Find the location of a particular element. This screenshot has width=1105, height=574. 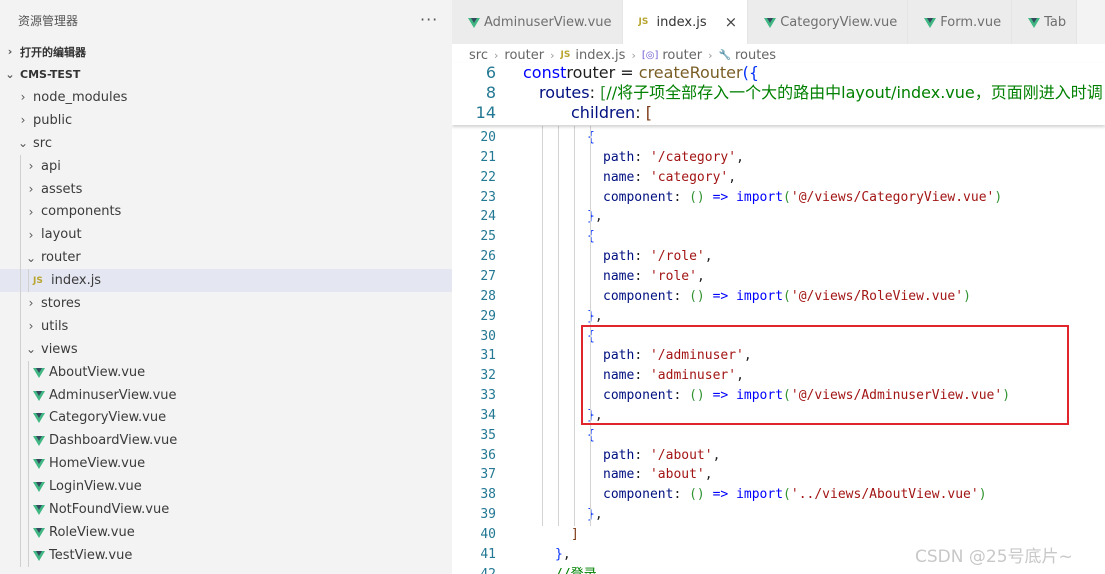

file-item: DashboardView.vue is located at coordinates (226, 441).